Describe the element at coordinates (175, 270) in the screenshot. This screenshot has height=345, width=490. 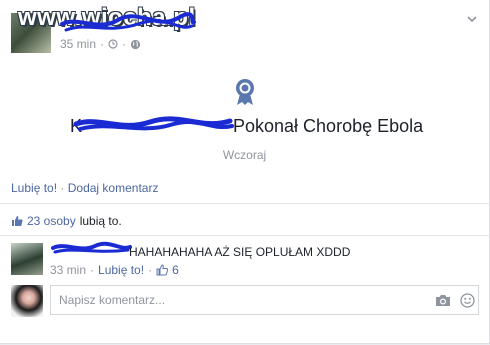
I see `comment-like-count: 6` at that location.